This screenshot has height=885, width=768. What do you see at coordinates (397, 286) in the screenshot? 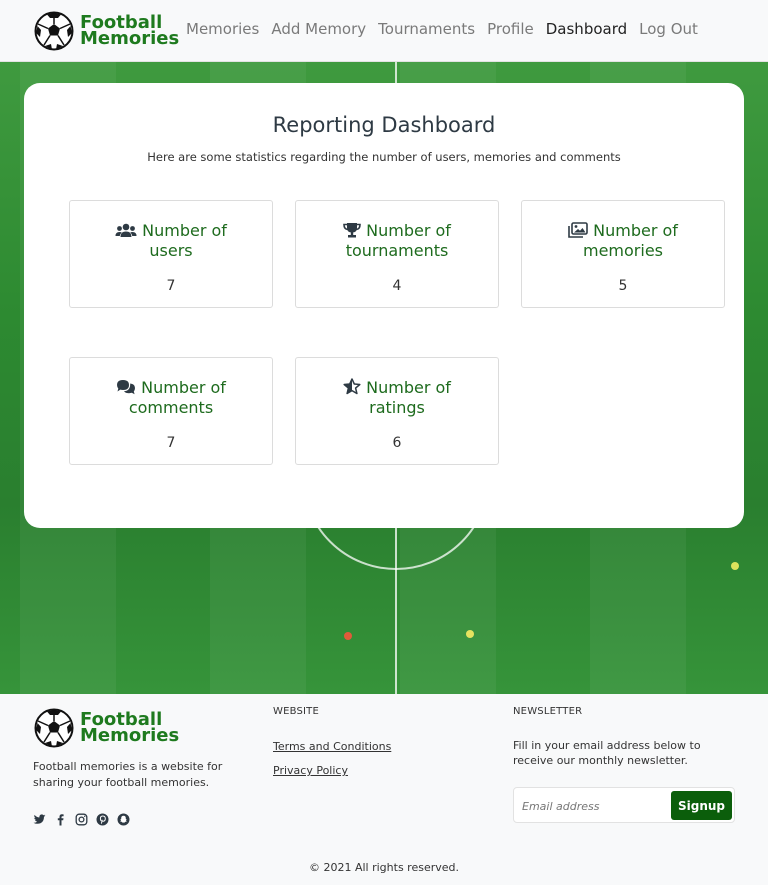
I see `stat-value-tournaments: 4` at bounding box center [397, 286].